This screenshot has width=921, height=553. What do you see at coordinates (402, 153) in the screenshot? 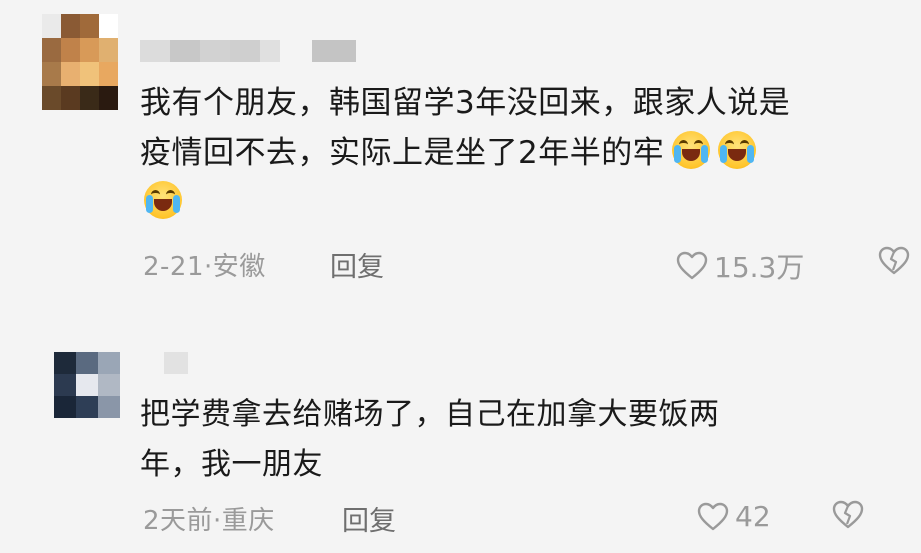
I see `comment-text-line: 疫情回不去，实际上是坐了2年半的牢` at bounding box center [402, 153].